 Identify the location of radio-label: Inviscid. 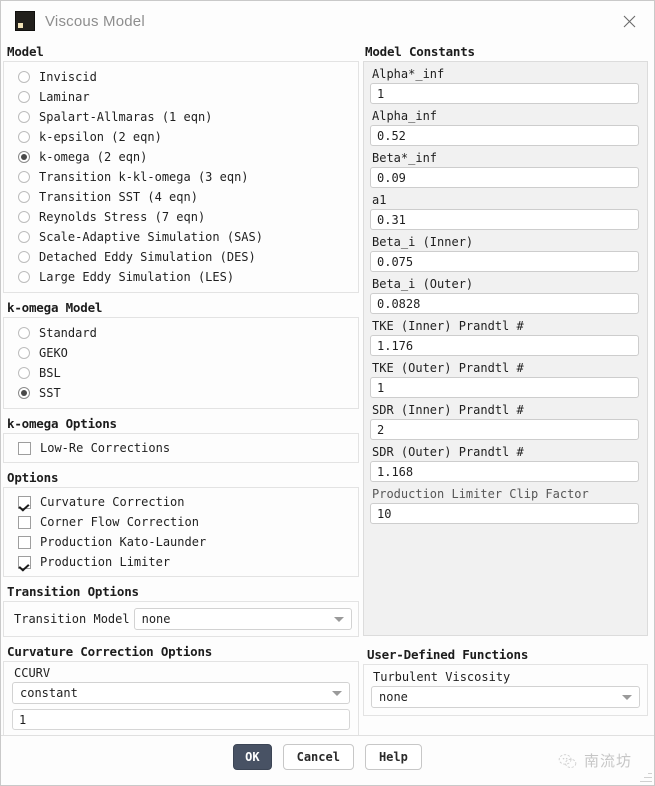
(68, 77).